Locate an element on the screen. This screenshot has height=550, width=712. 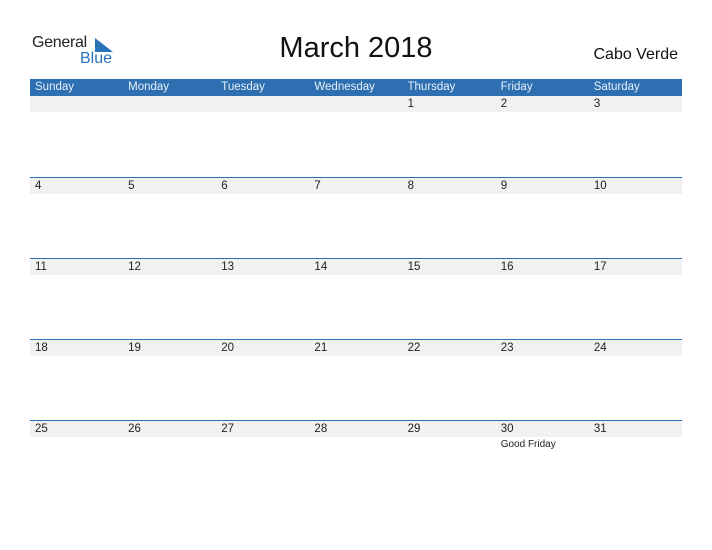
day-number: 26 is located at coordinates (134, 429).